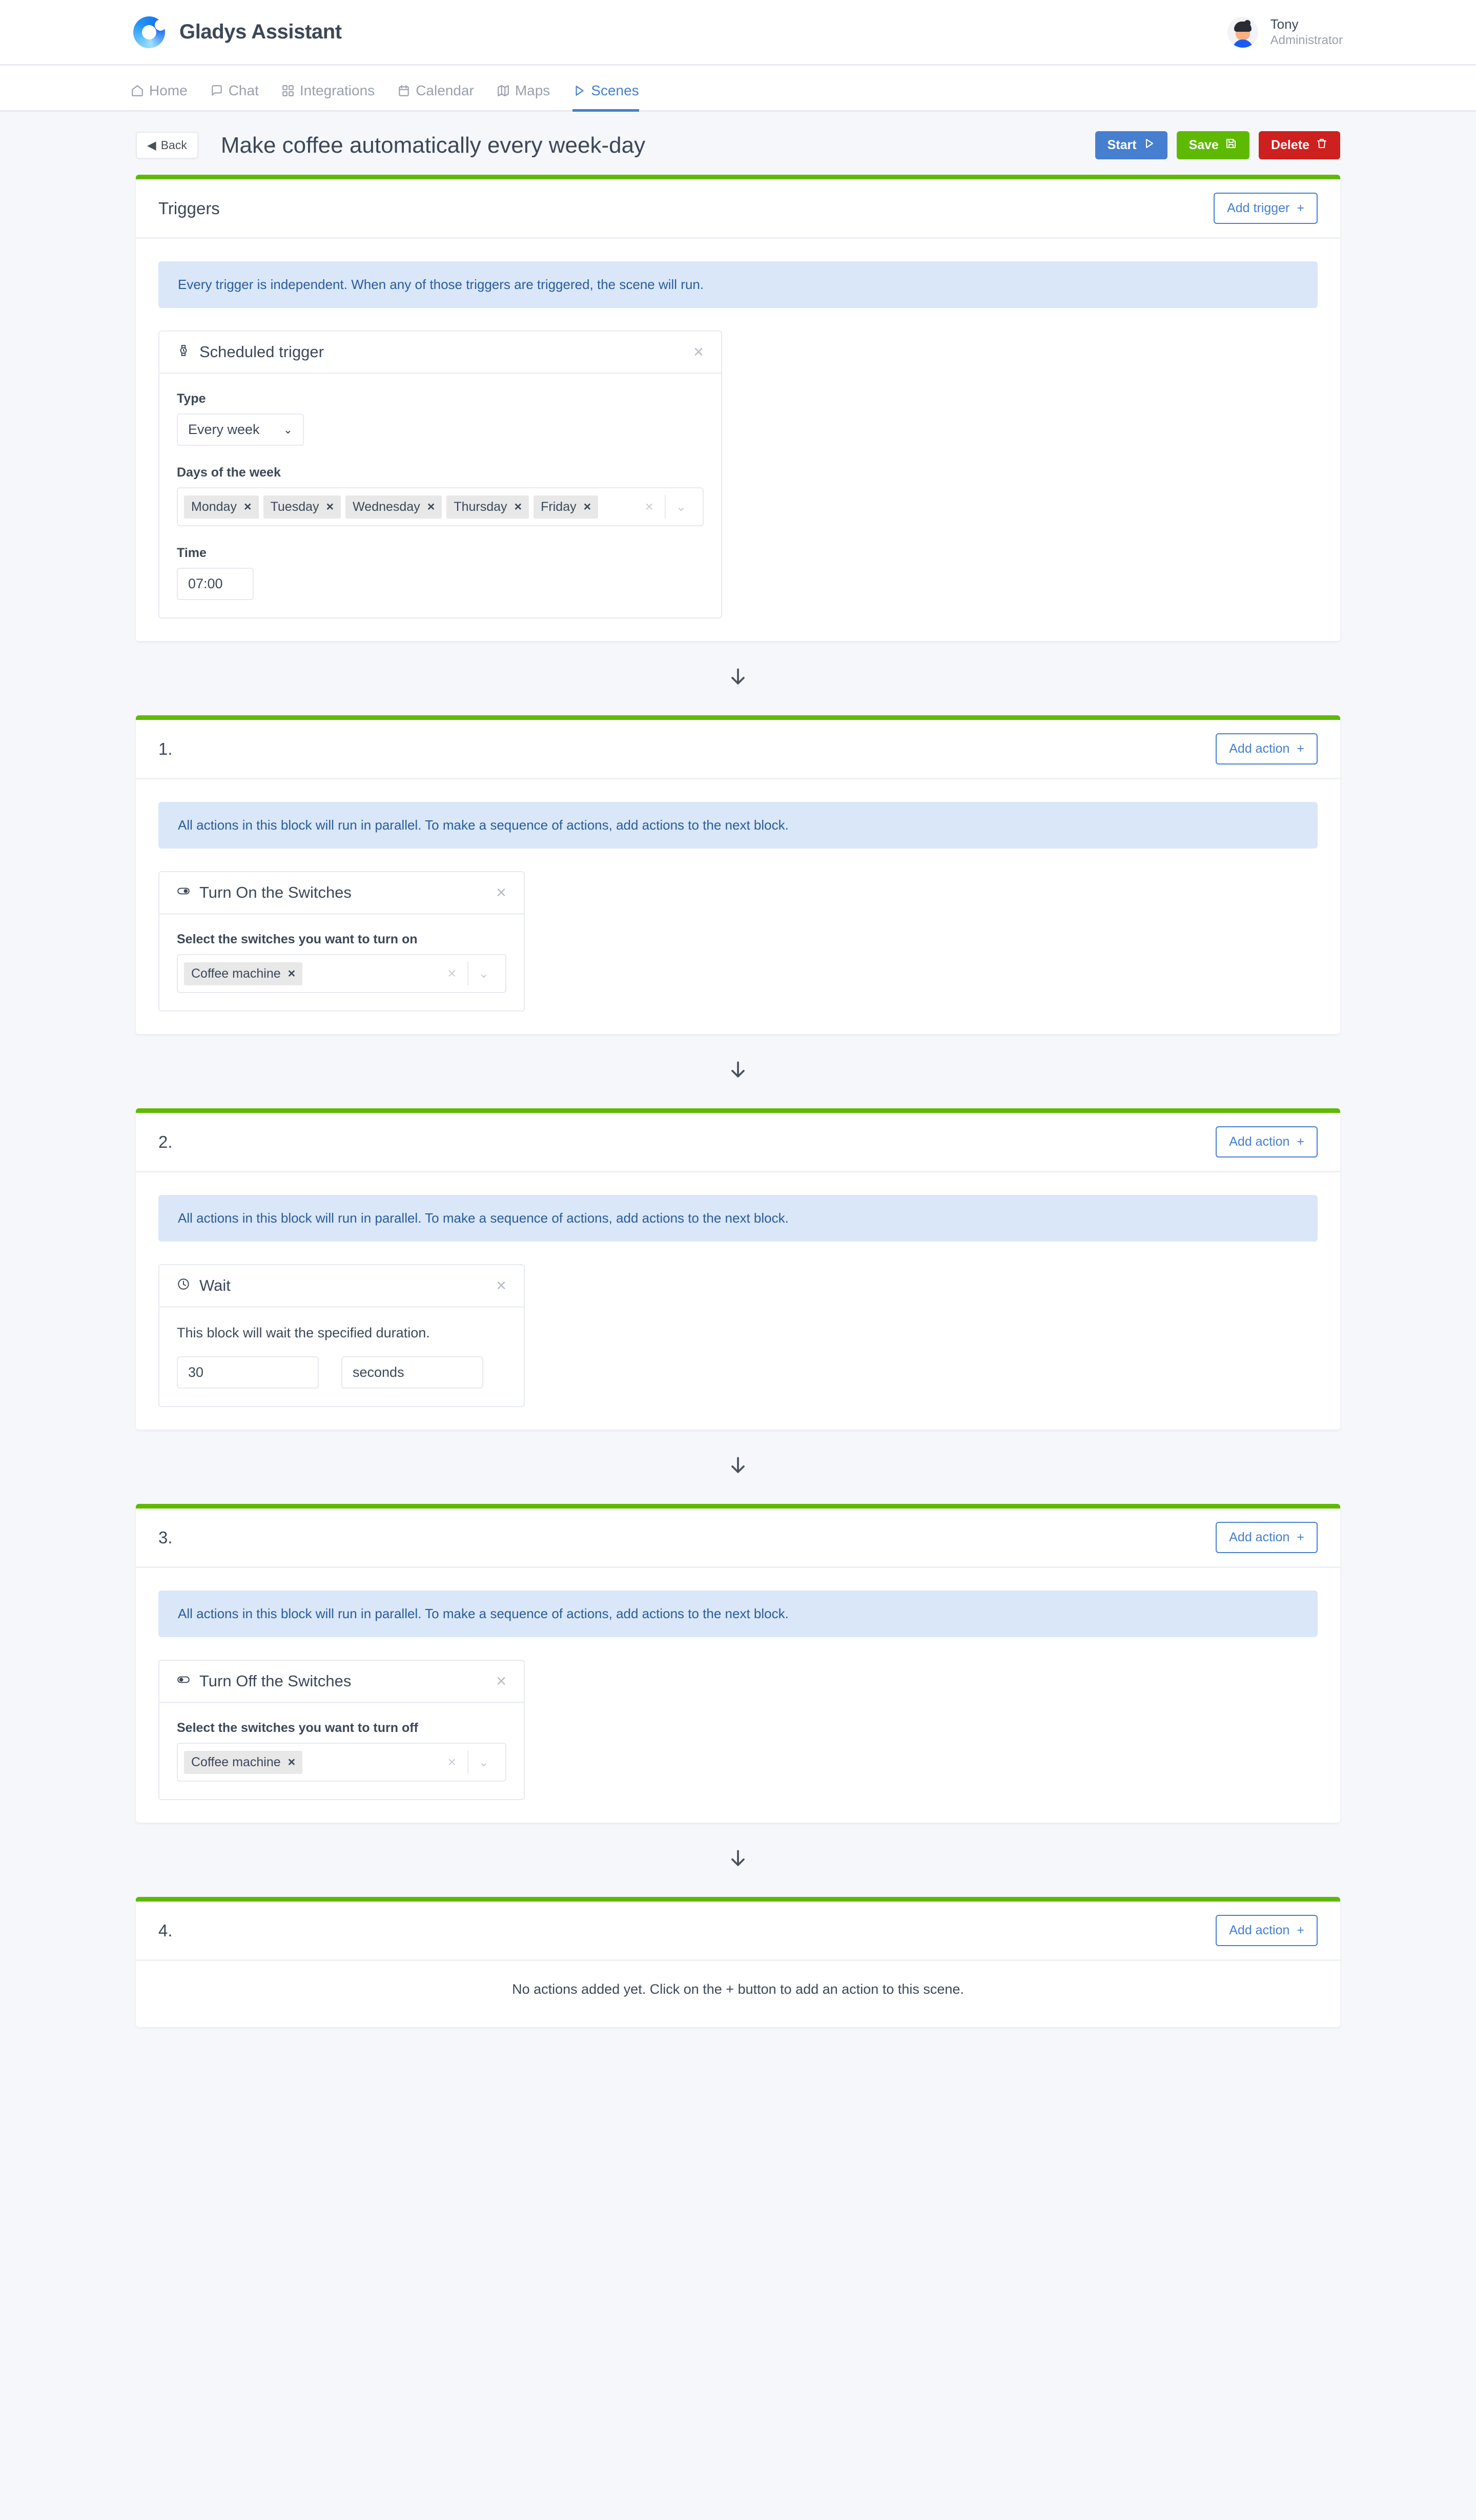  Describe the element at coordinates (183, 892) in the screenshot. I see `toggle-on-icon` at that location.